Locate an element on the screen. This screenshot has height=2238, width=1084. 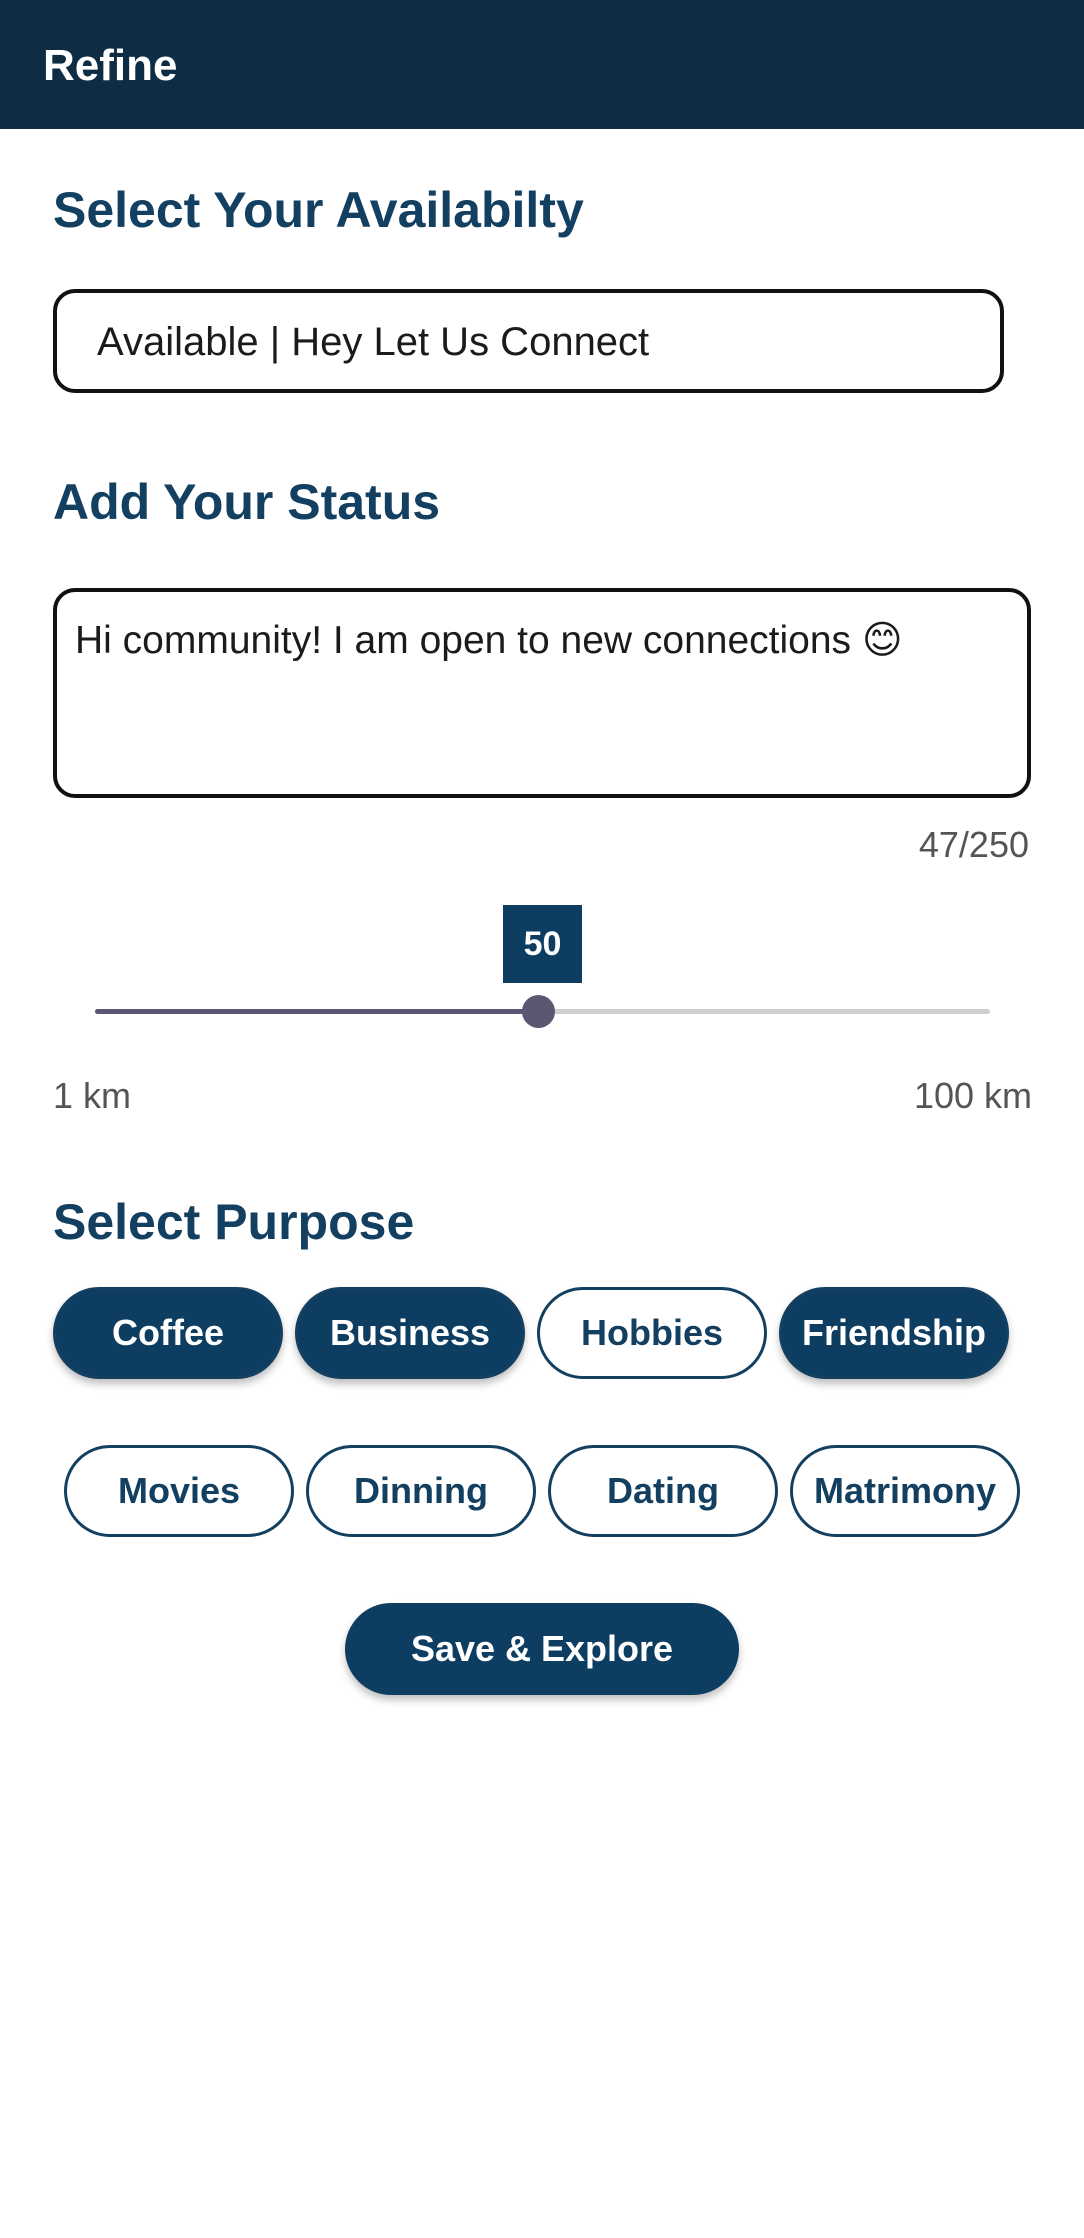
purpose-chip-friendship: Friendship is located at coordinates (894, 1333).